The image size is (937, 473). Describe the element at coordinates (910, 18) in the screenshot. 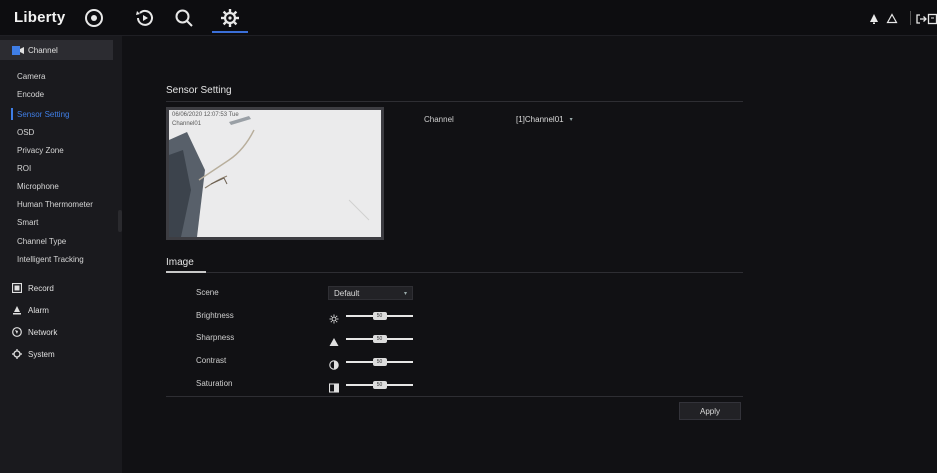

I see `topbar-separator` at that location.